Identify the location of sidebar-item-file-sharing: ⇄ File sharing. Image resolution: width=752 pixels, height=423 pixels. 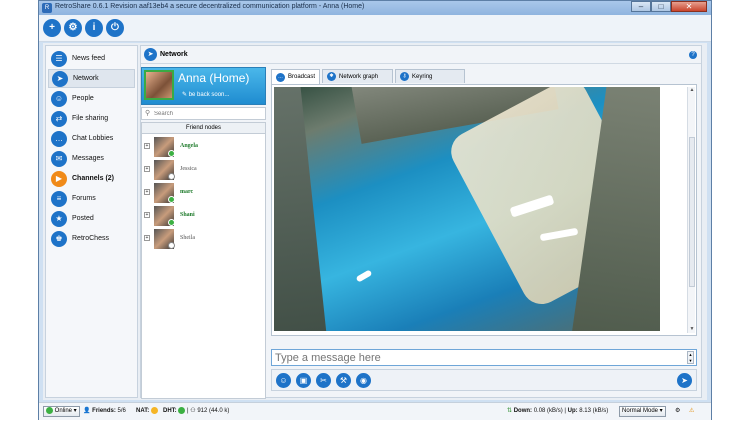
(91, 118).